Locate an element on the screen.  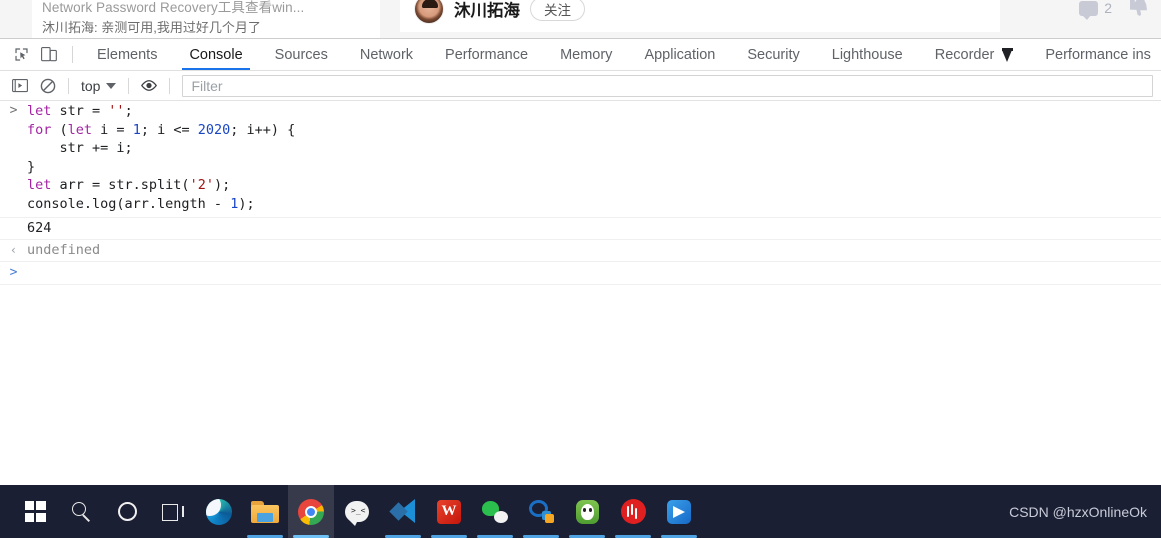
watermark-text: CSDN @hzxOnlineOk is located at coordinates (1078, 511).